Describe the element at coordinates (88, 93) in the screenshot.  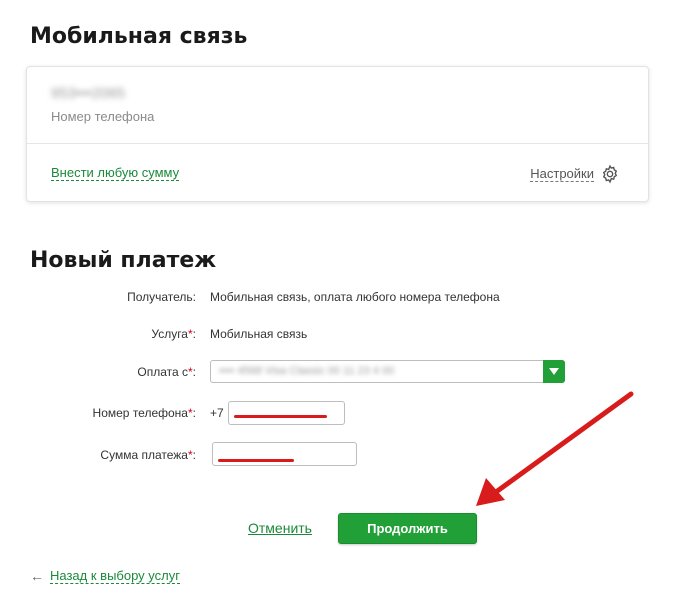
I see `phone-number-masked: 953•••2065` at that location.